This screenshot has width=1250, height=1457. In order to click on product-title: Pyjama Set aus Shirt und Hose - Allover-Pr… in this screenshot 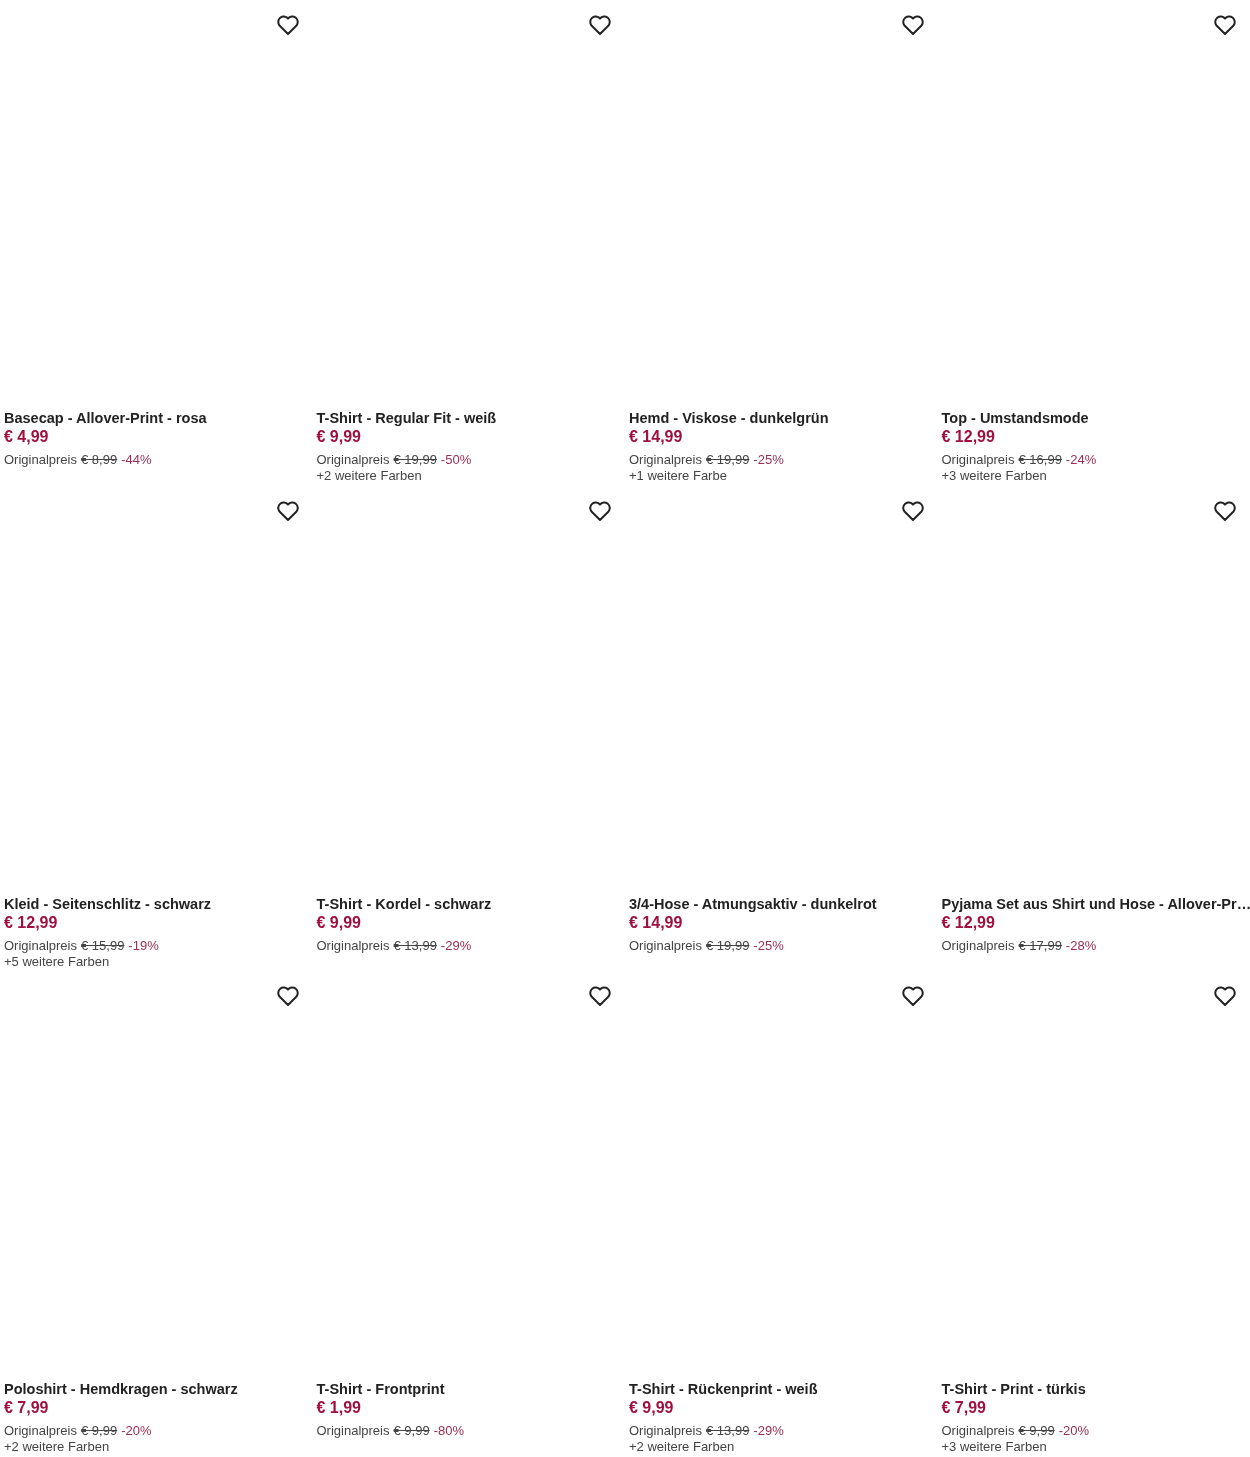, I will do `click(1094, 903)`.